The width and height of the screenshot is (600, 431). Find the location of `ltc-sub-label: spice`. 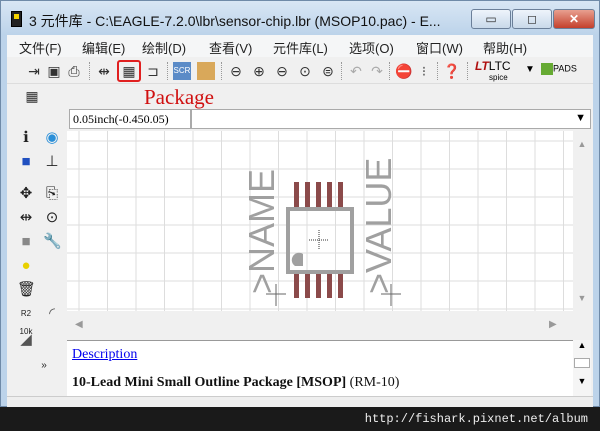

ltc-sub-label: spice is located at coordinates (498, 77).